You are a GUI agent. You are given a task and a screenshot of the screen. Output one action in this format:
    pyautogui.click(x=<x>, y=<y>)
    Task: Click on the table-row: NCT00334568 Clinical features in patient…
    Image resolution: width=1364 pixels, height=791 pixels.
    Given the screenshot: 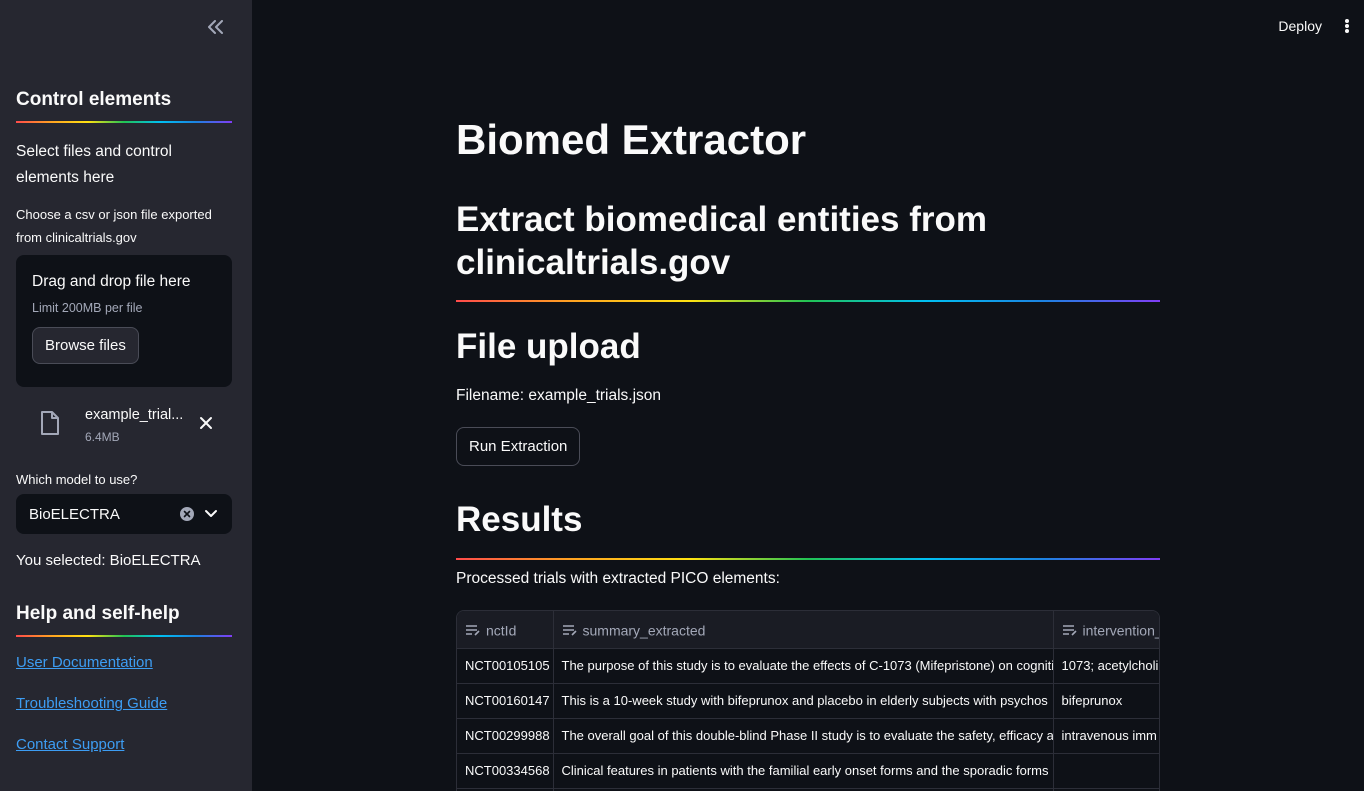 What is the action you would take?
    pyautogui.click(x=808, y=771)
    